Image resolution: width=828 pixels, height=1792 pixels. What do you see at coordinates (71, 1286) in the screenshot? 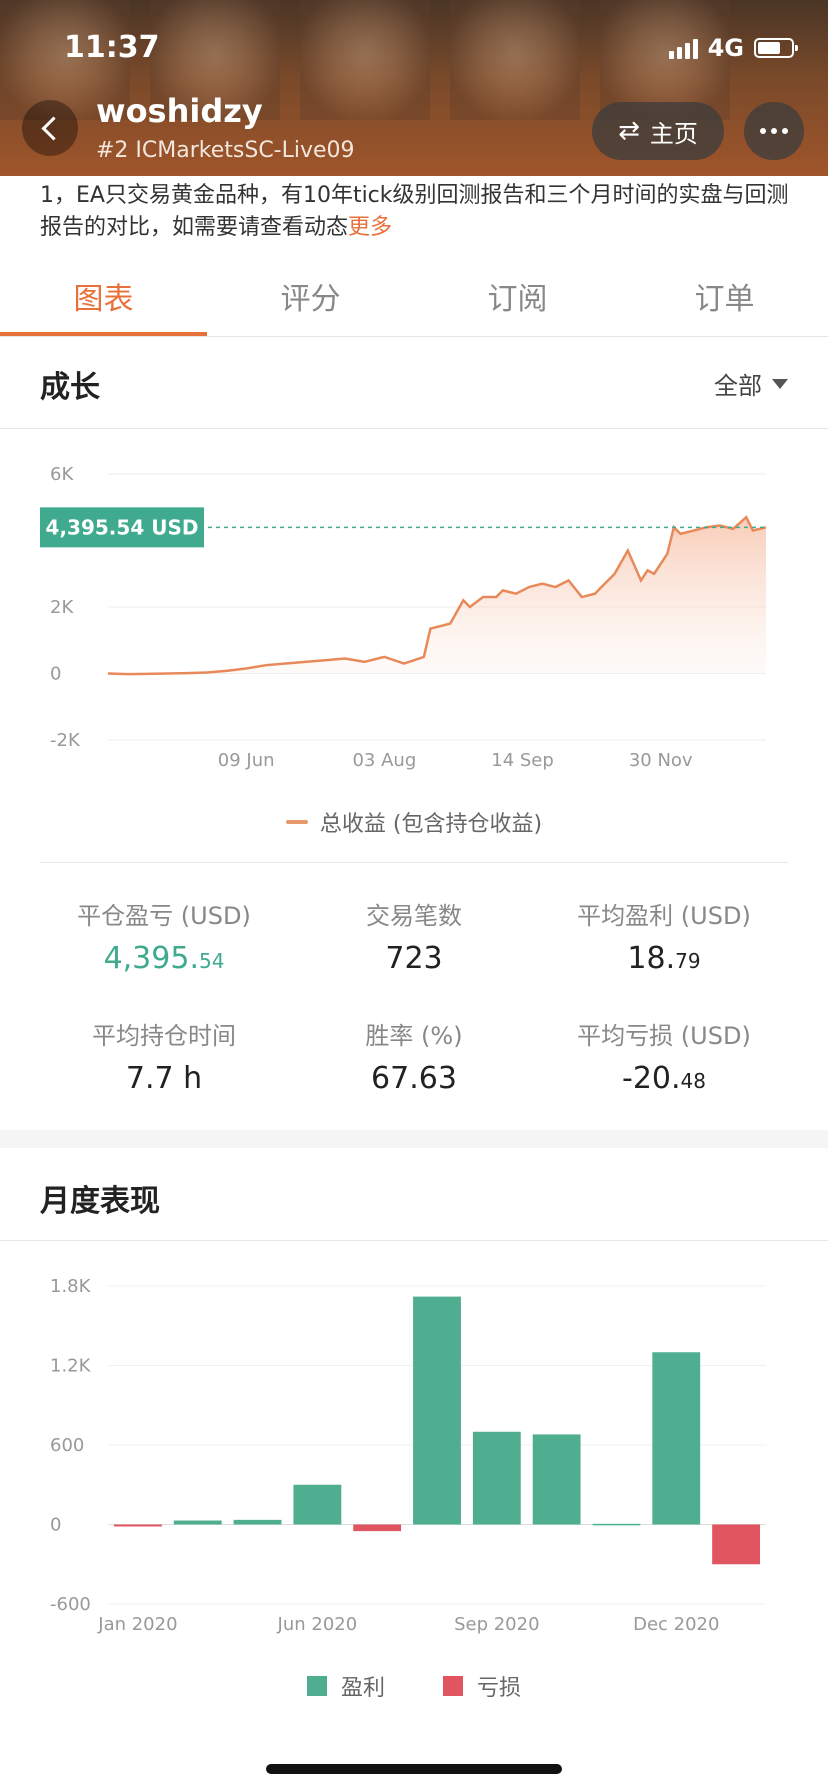
I see `y-tick-label: 1.8K` at bounding box center [71, 1286].